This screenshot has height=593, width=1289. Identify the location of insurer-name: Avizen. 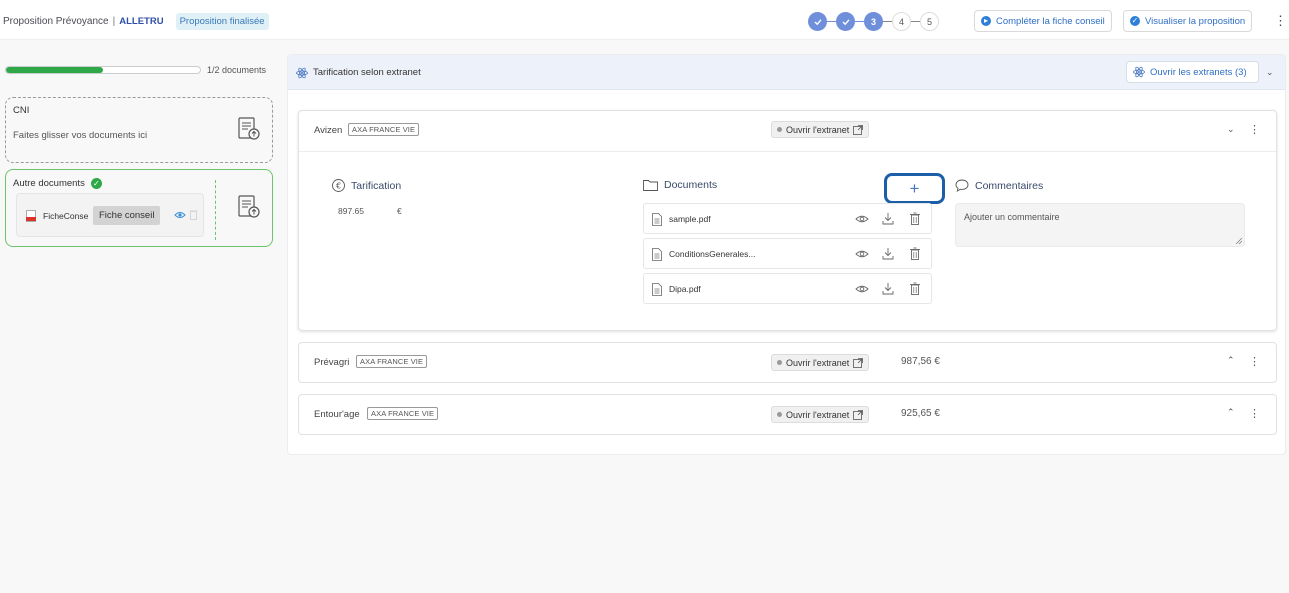
(328, 130).